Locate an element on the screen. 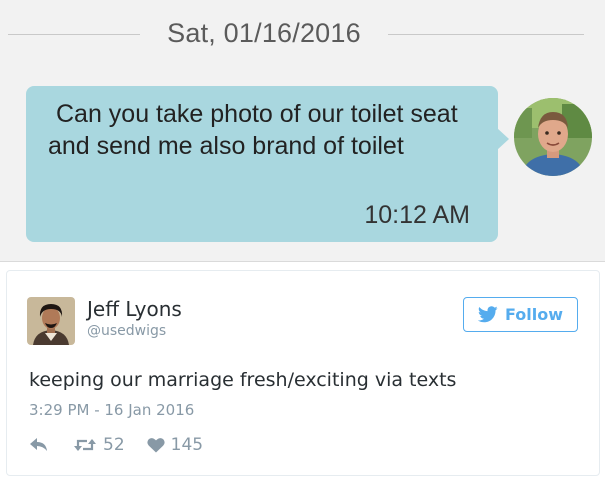 This screenshot has height=482, width=605. retweet-icon is located at coordinates (85, 445).